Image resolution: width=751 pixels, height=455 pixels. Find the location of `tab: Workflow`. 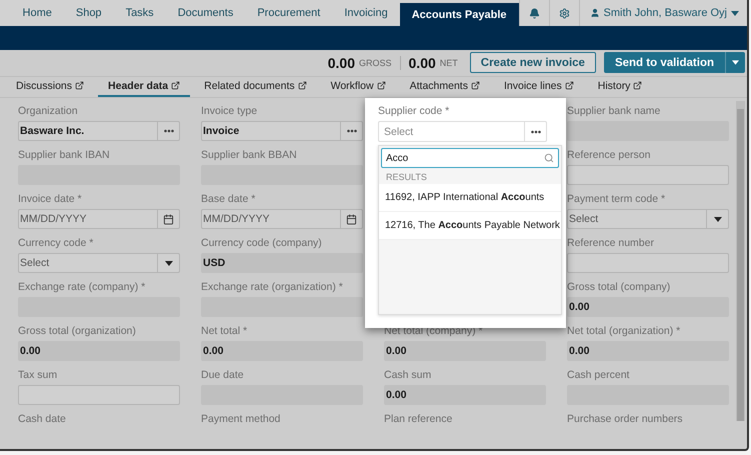

tab: Workflow is located at coordinates (358, 87).